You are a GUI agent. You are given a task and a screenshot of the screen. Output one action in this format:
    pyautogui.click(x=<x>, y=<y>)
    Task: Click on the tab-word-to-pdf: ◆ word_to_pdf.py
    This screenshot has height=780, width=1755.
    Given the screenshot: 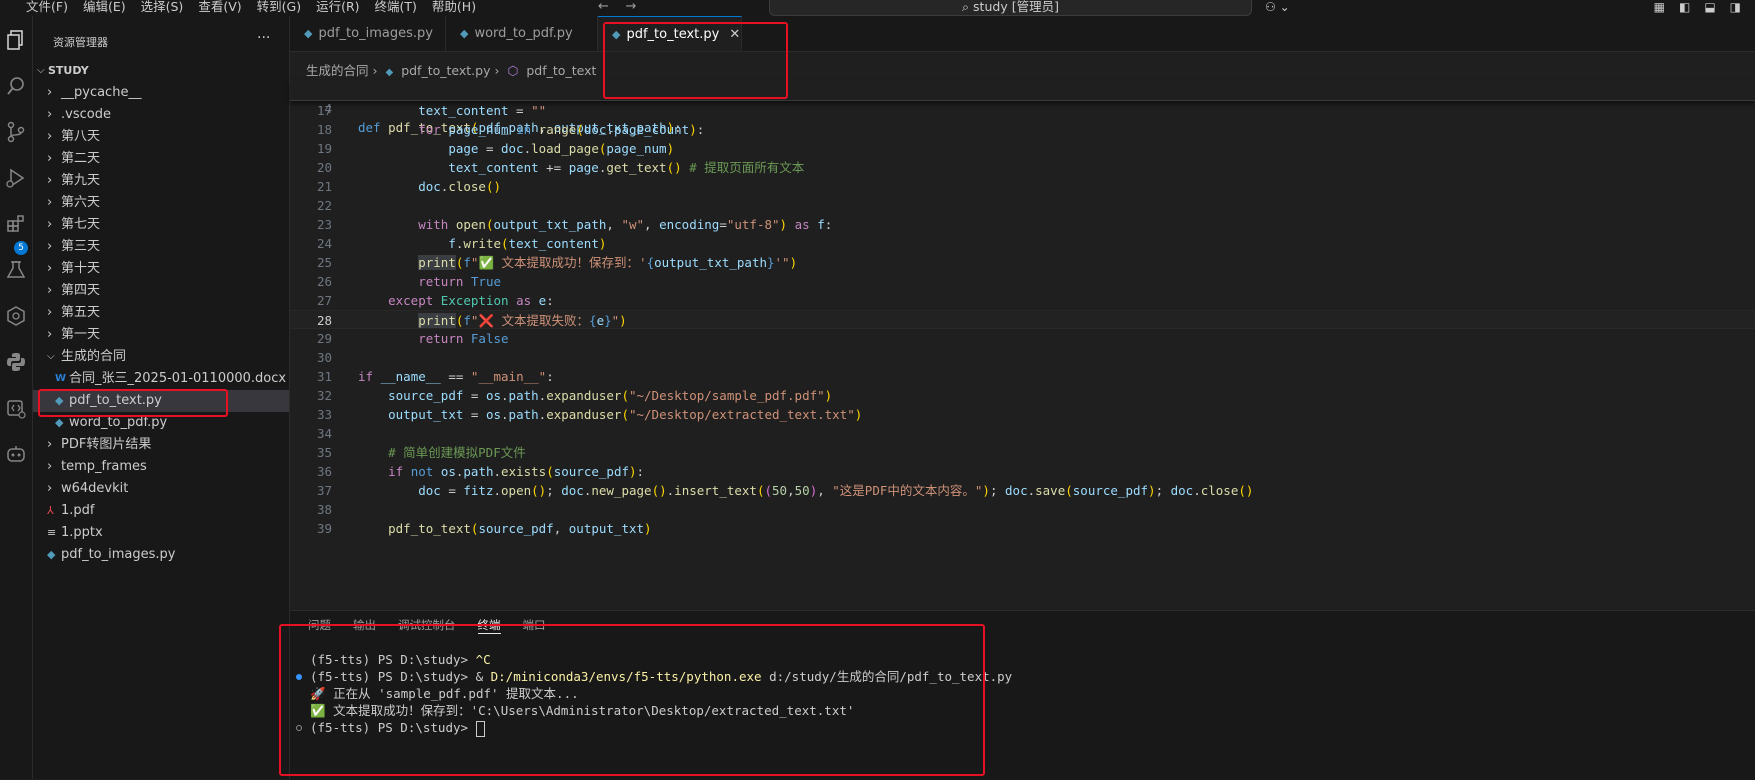 What is the action you would take?
    pyautogui.click(x=522, y=33)
    